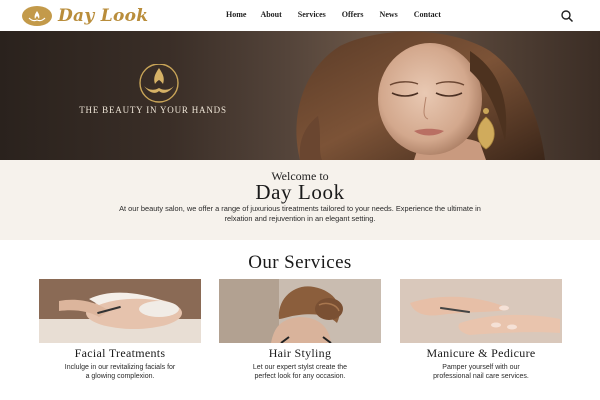  Describe the element at coordinates (270, 14) in the screenshot. I see `nav-about: About` at that location.